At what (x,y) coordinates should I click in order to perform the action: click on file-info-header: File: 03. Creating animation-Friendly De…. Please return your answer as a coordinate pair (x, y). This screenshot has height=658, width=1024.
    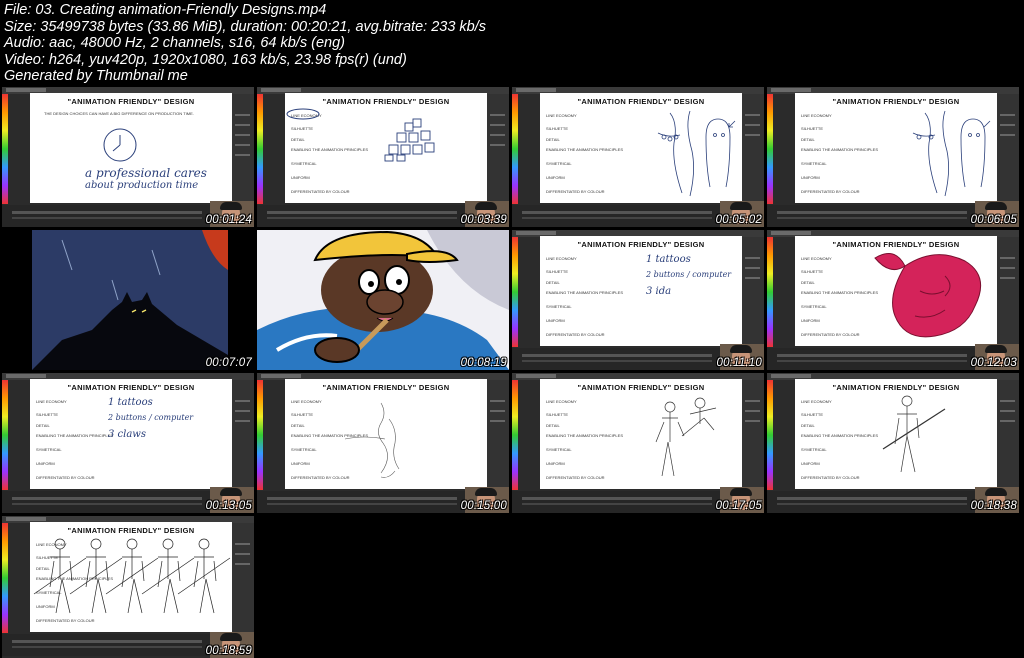
    Looking at the image, I should click on (509, 43).